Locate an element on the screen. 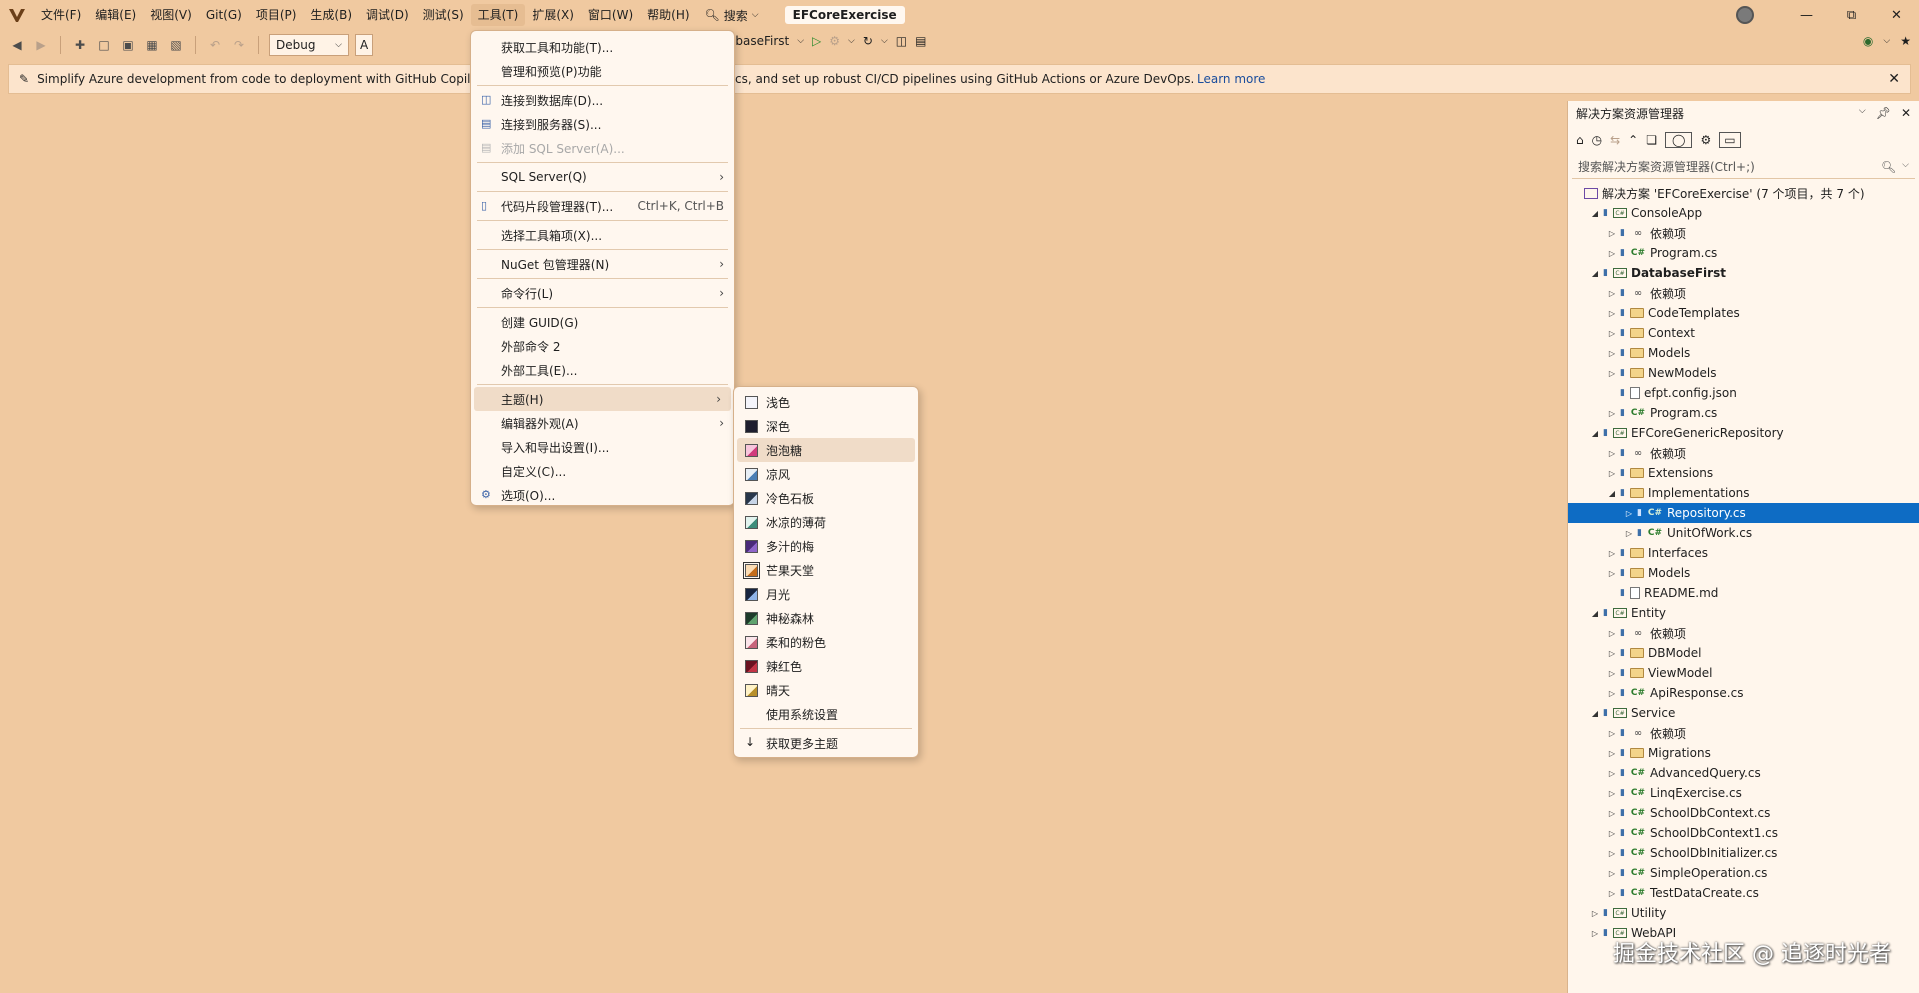 The image size is (1919, 993). tree-item: ◢ ▮ C# Entity is located at coordinates (1743, 613).